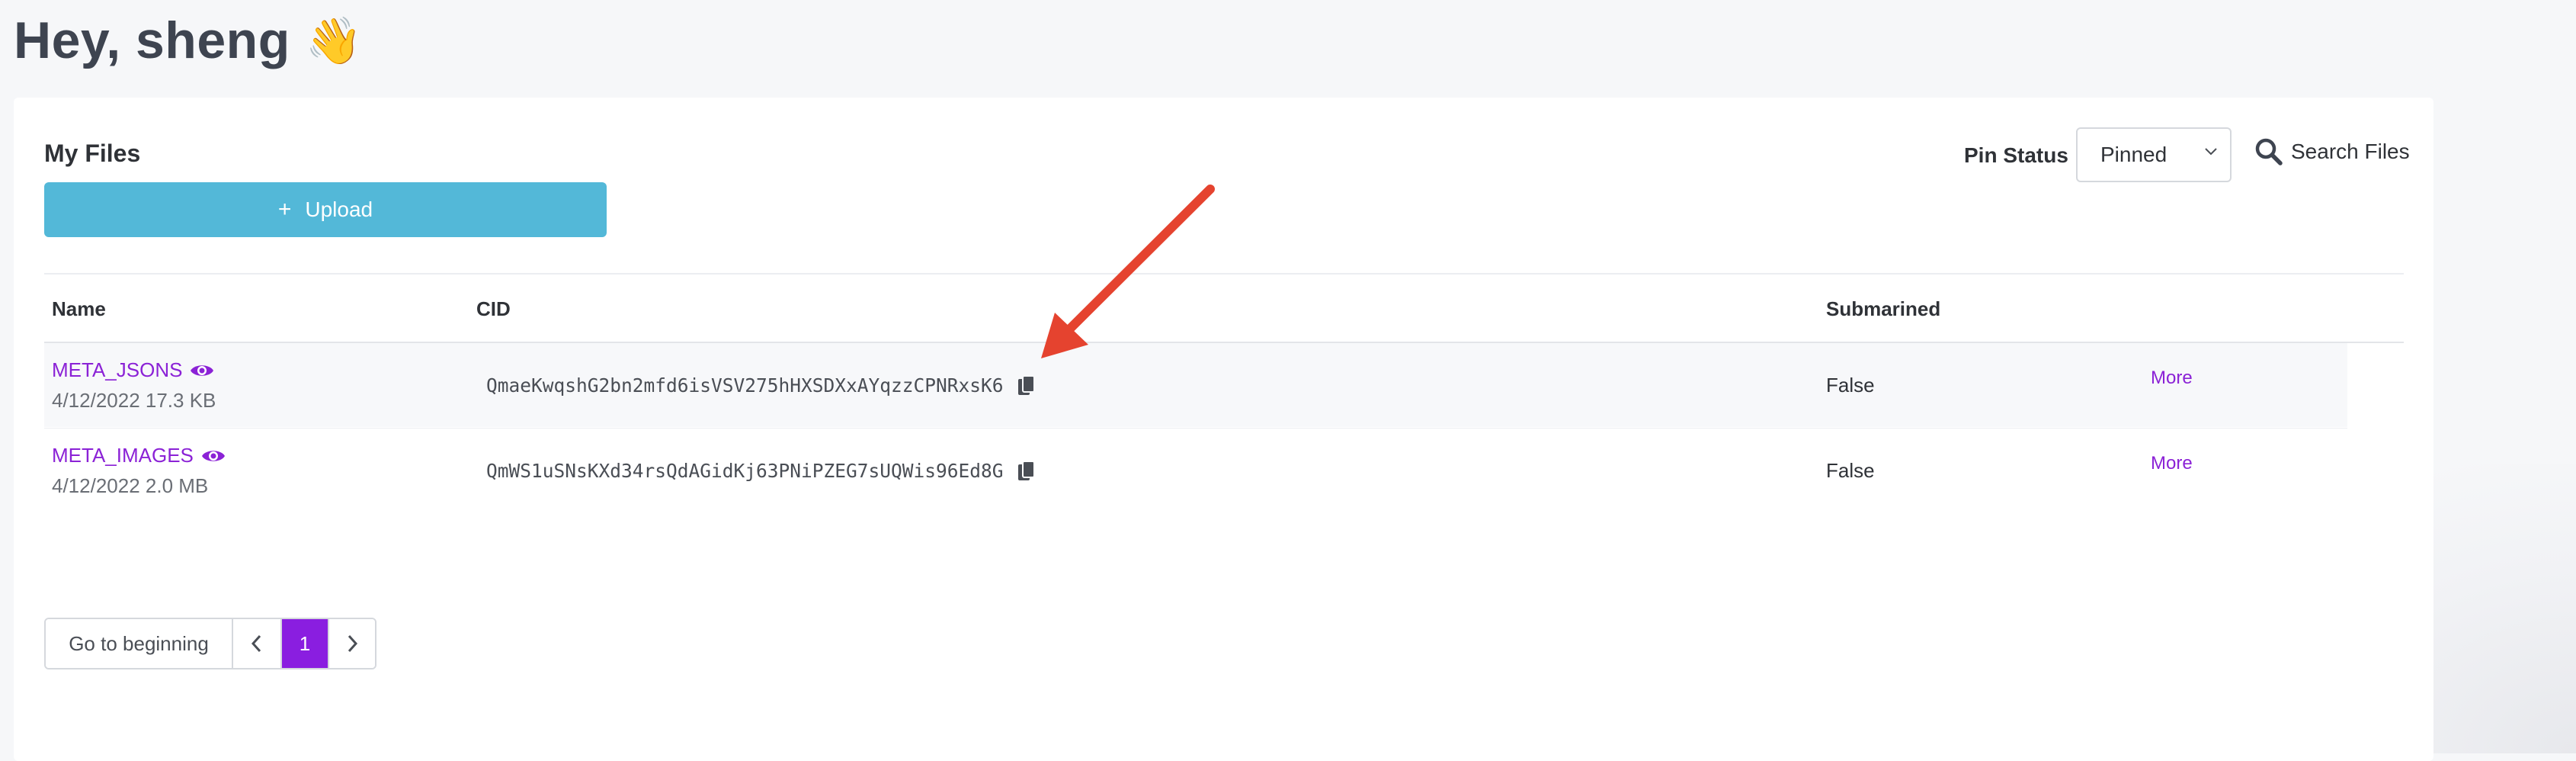 Image resolution: width=2576 pixels, height=761 pixels. I want to click on search-files-button: Search Files, so click(2332, 151).